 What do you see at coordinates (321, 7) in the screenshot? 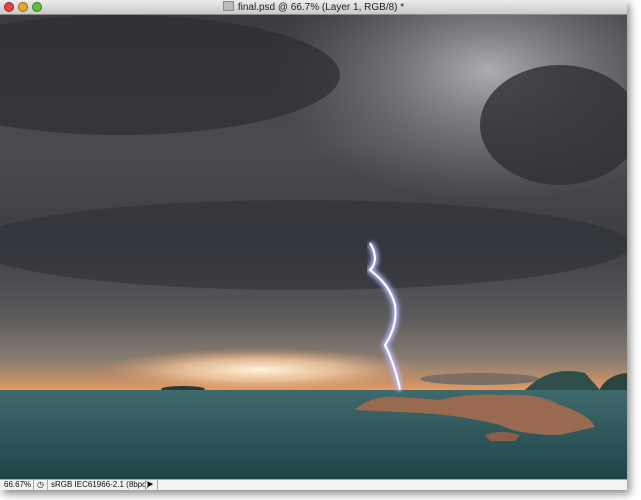
I see `window-title: final.psd @ 66.7% (Layer 1, RGB/8) *` at bounding box center [321, 7].